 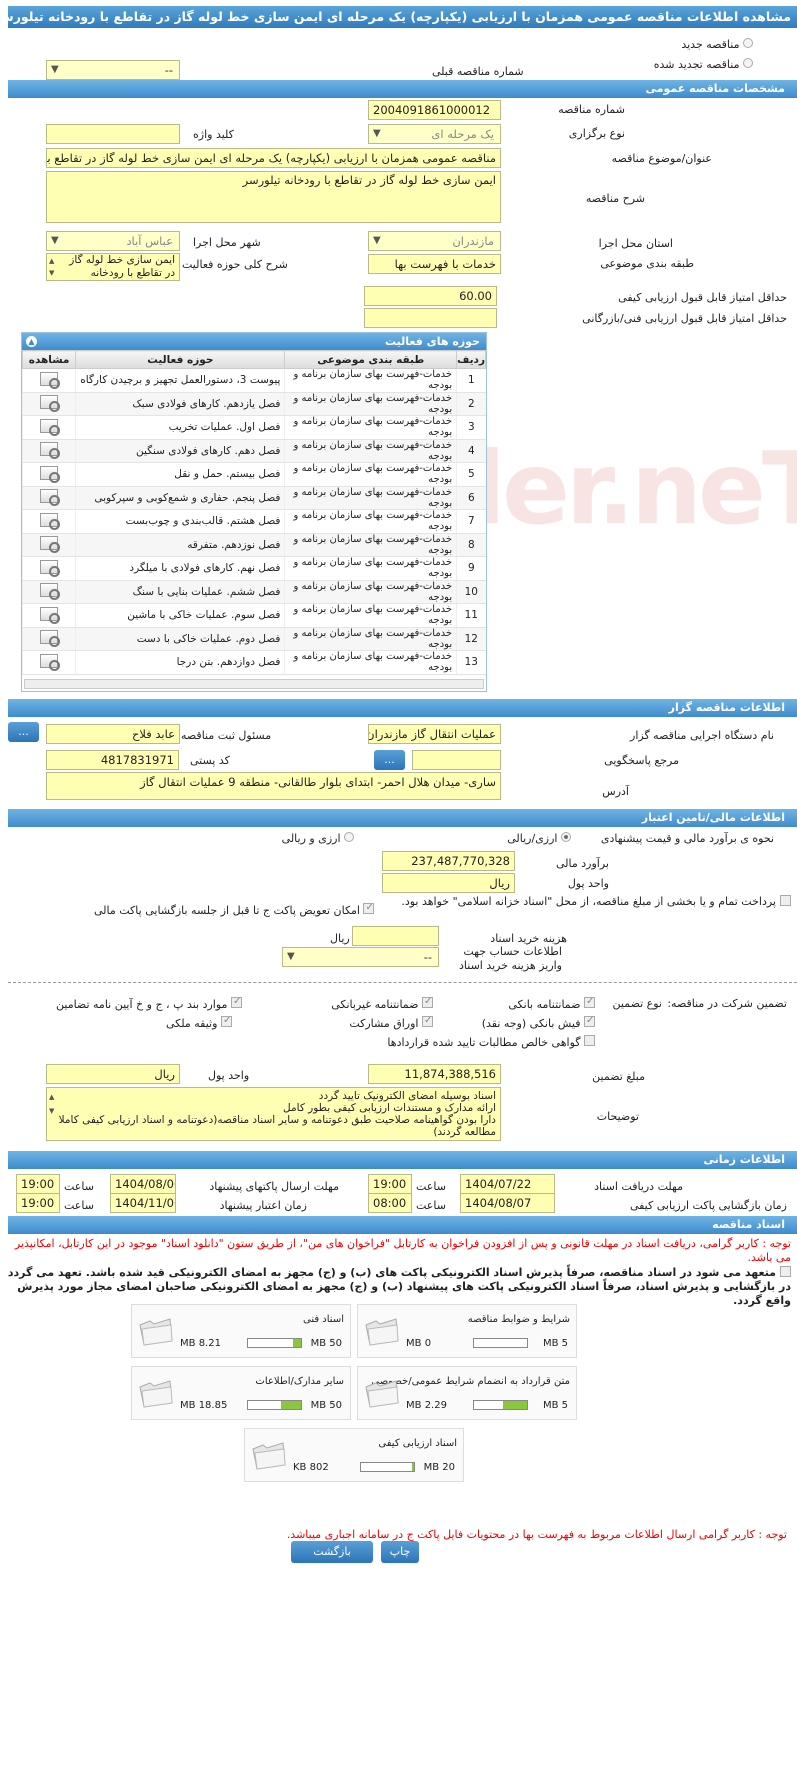 What do you see at coordinates (254, 684) in the screenshot?
I see `horizontal-scrollbar` at bounding box center [254, 684].